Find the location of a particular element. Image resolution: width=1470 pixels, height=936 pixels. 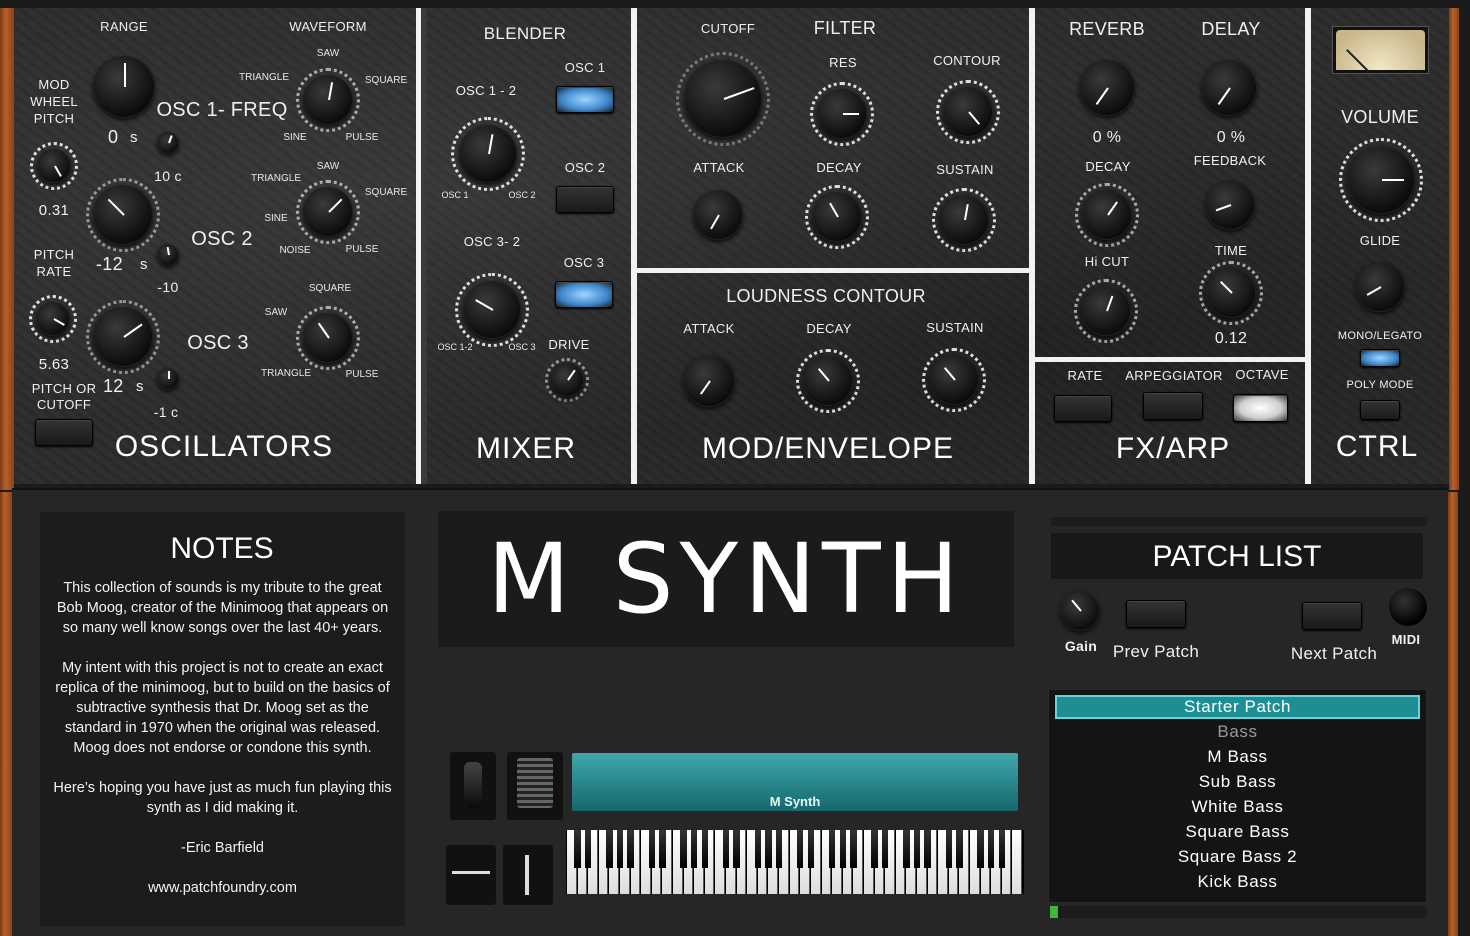

patch-item: Bass is located at coordinates (1237, 732).